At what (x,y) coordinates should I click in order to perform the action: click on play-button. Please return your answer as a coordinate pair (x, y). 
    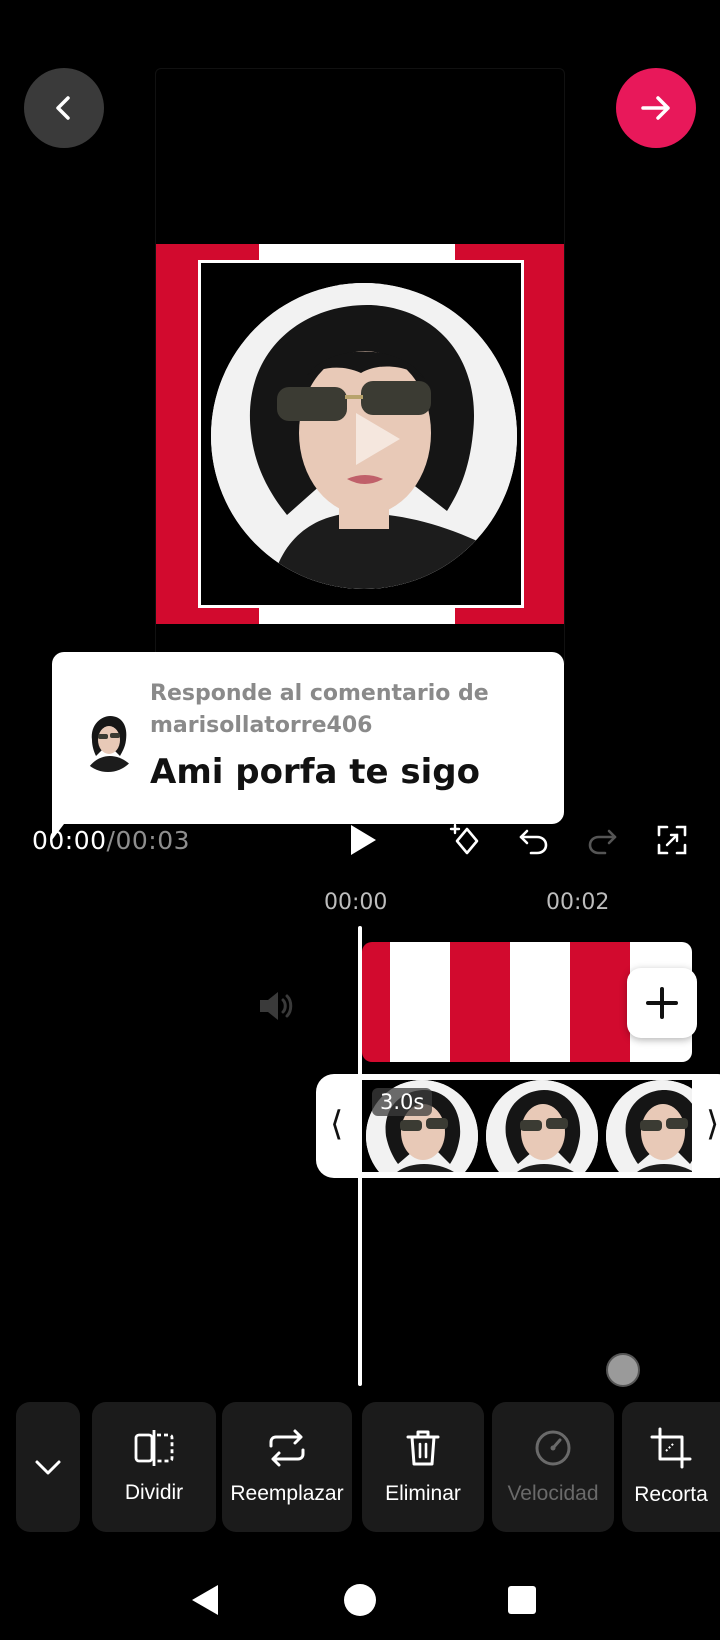
    Looking at the image, I should click on (362, 840).